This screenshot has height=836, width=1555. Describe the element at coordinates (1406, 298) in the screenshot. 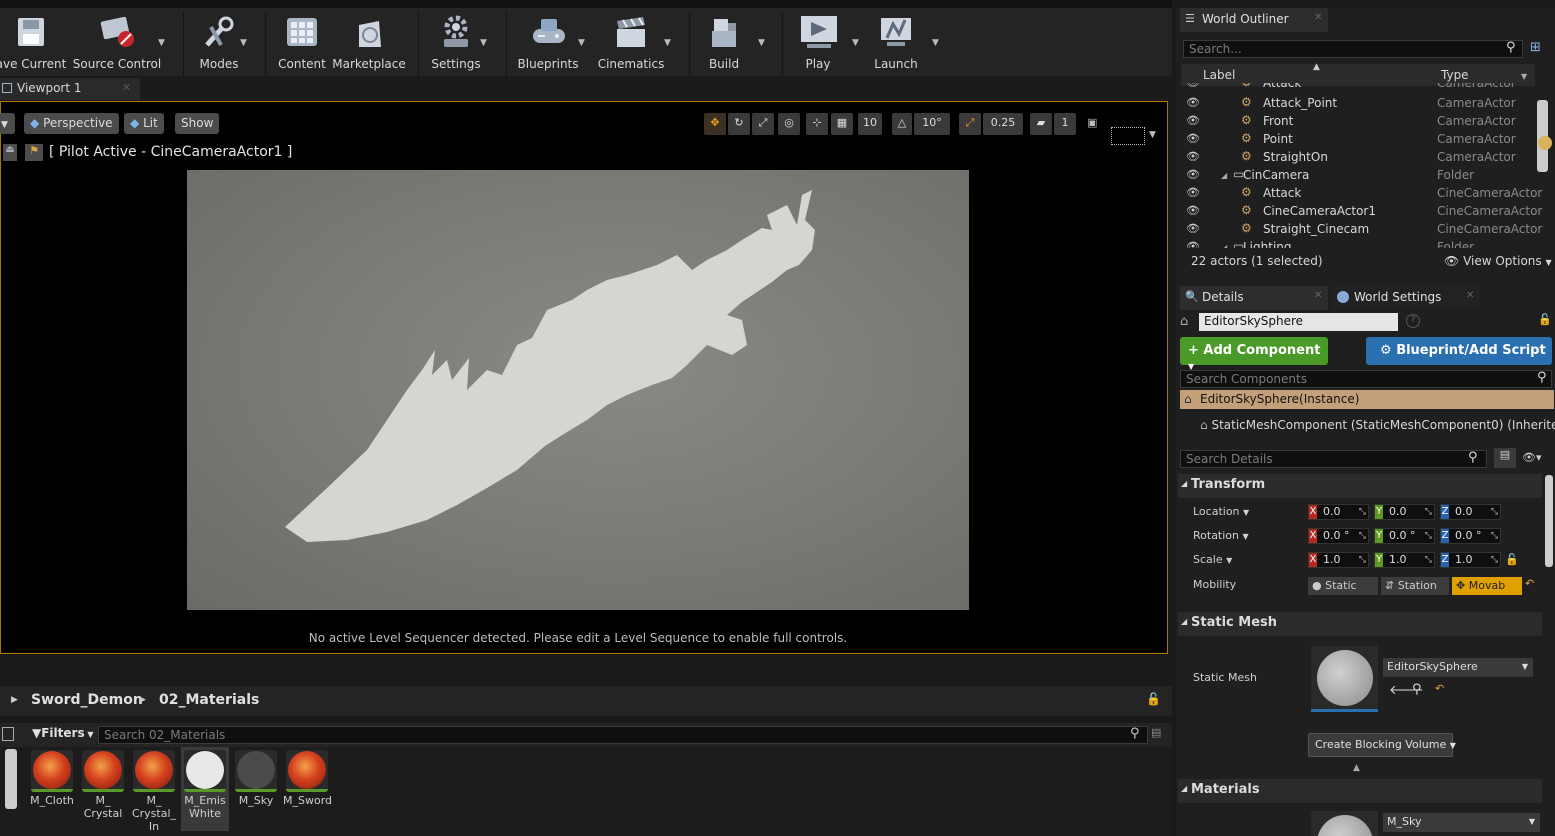

I see `tab-world-settings: World Settings ✕` at that location.